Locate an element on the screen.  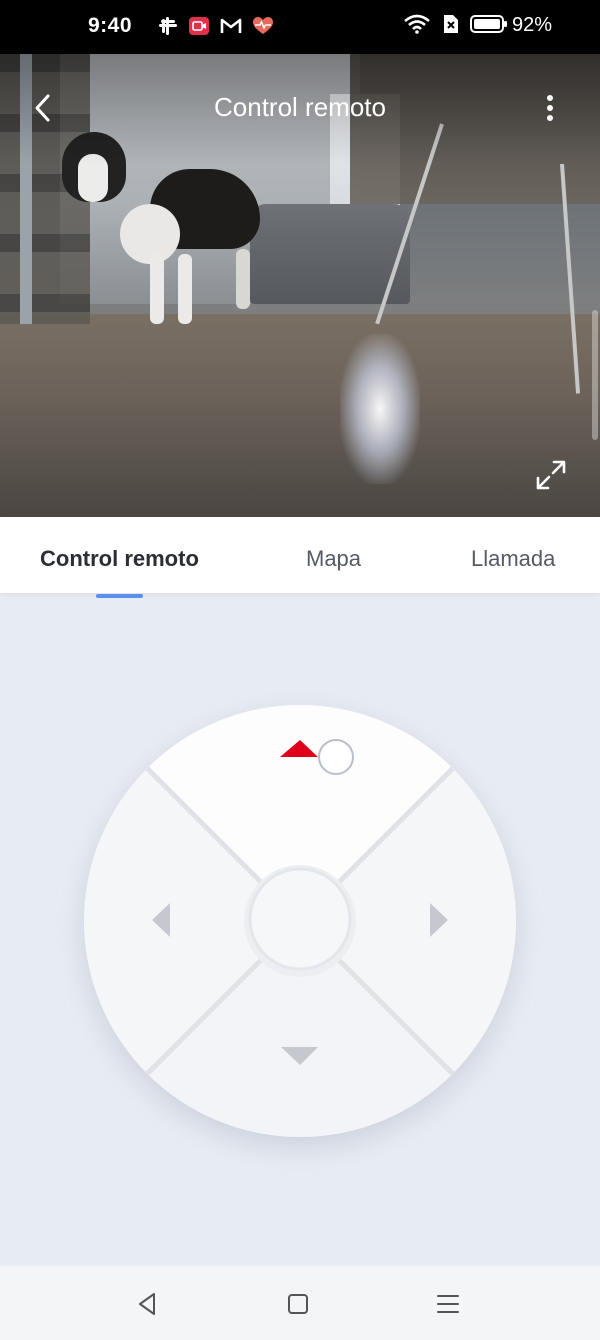
page-title: Control remoto is located at coordinates (300, 107).